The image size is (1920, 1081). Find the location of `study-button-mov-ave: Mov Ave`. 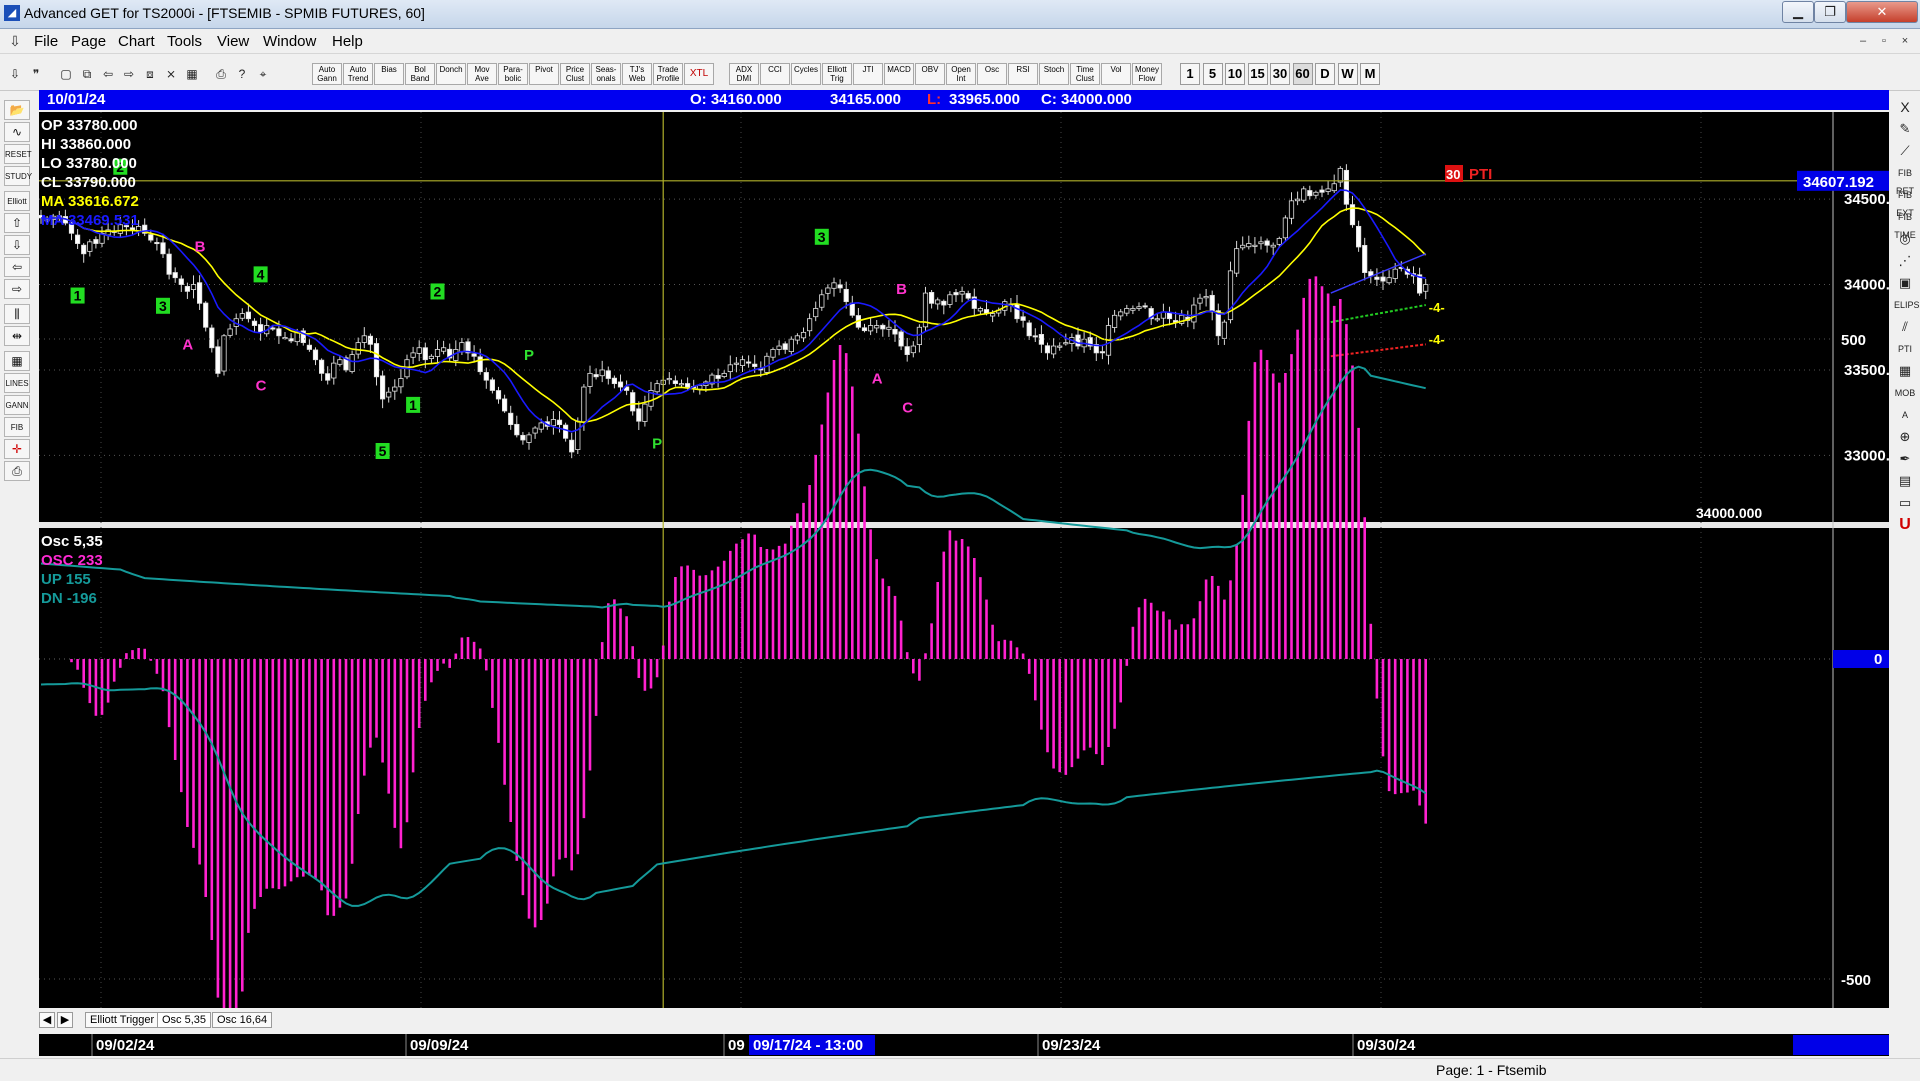

study-button-mov-ave: Mov Ave is located at coordinates (482, 74).